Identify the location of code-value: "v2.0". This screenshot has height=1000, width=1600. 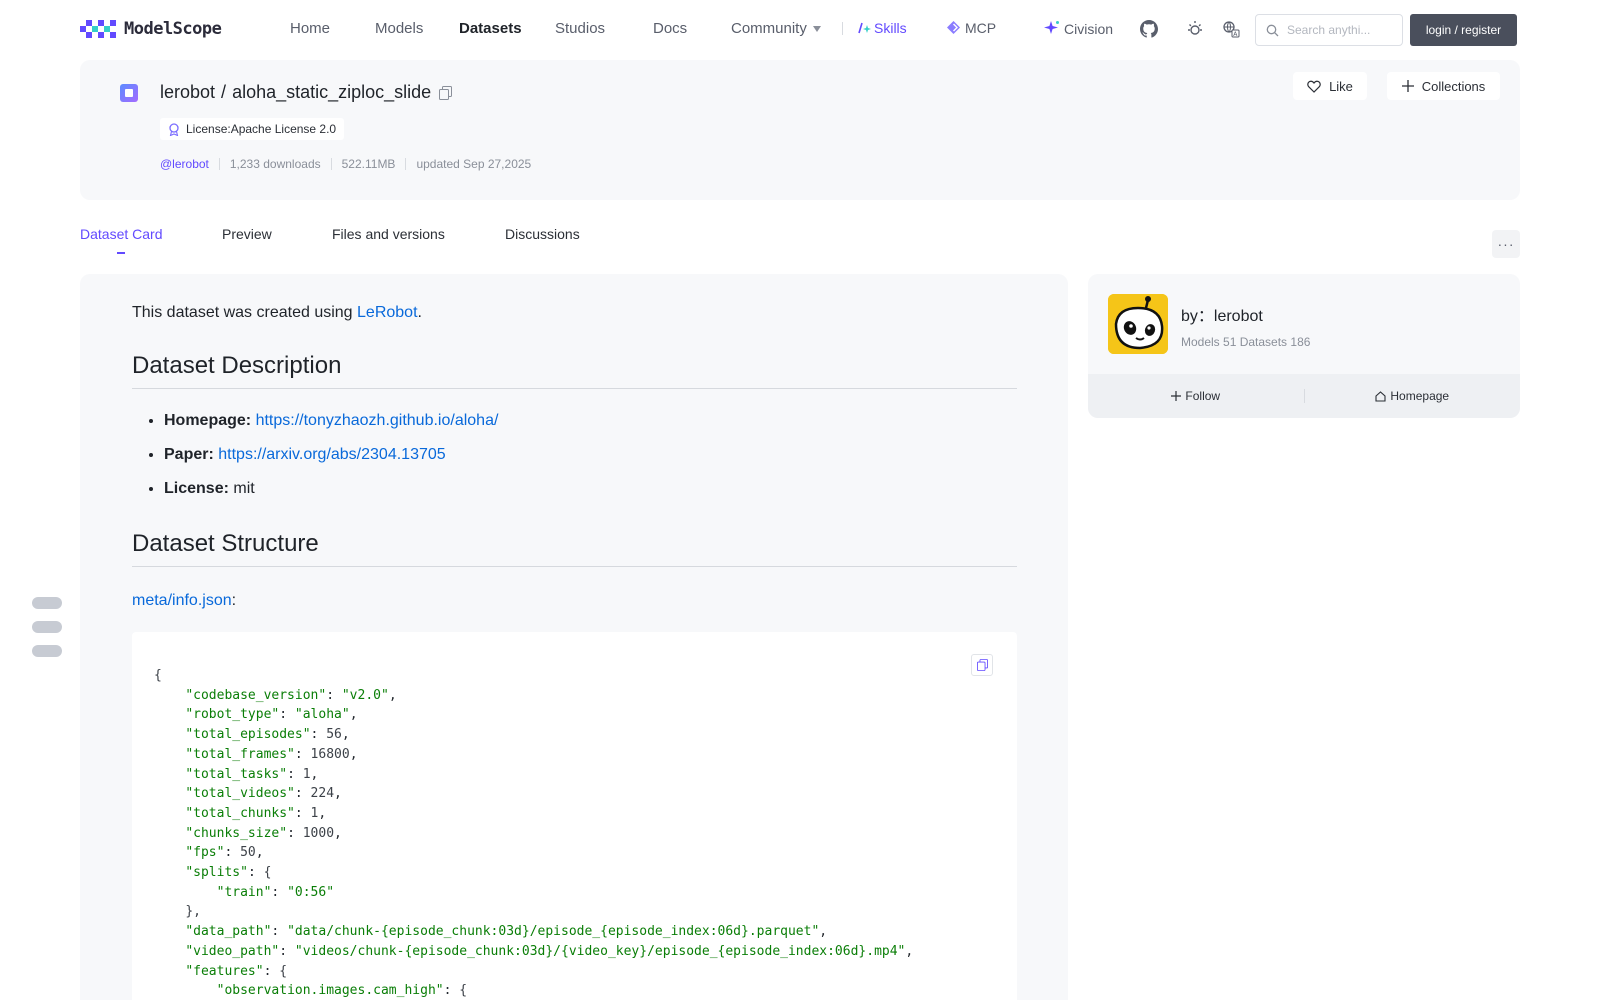
(365, 695).